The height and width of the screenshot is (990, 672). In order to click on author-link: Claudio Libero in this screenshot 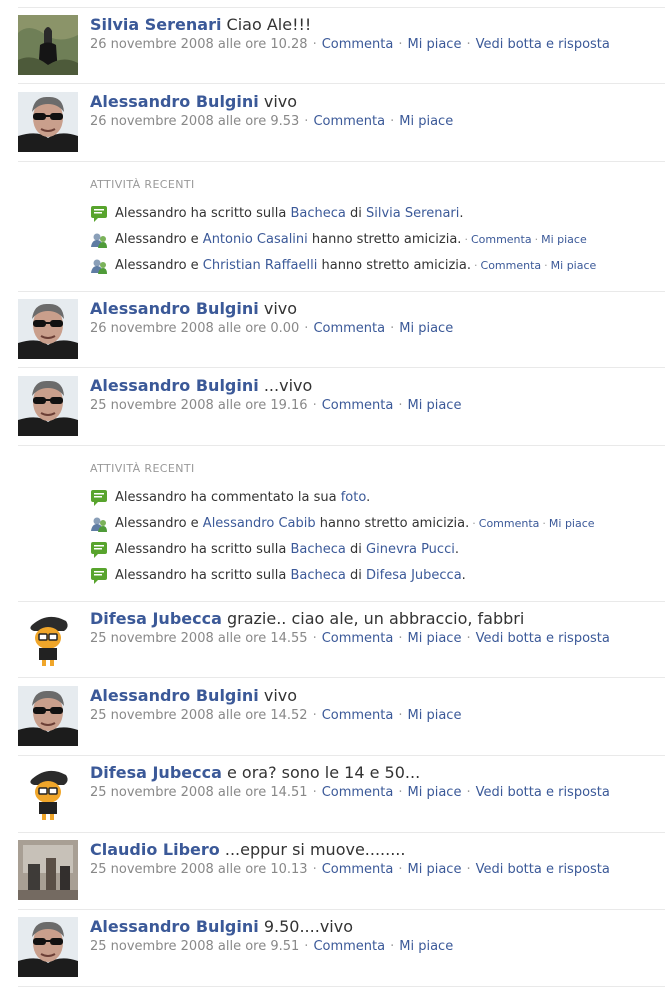, I will do `click(155, 849)`.